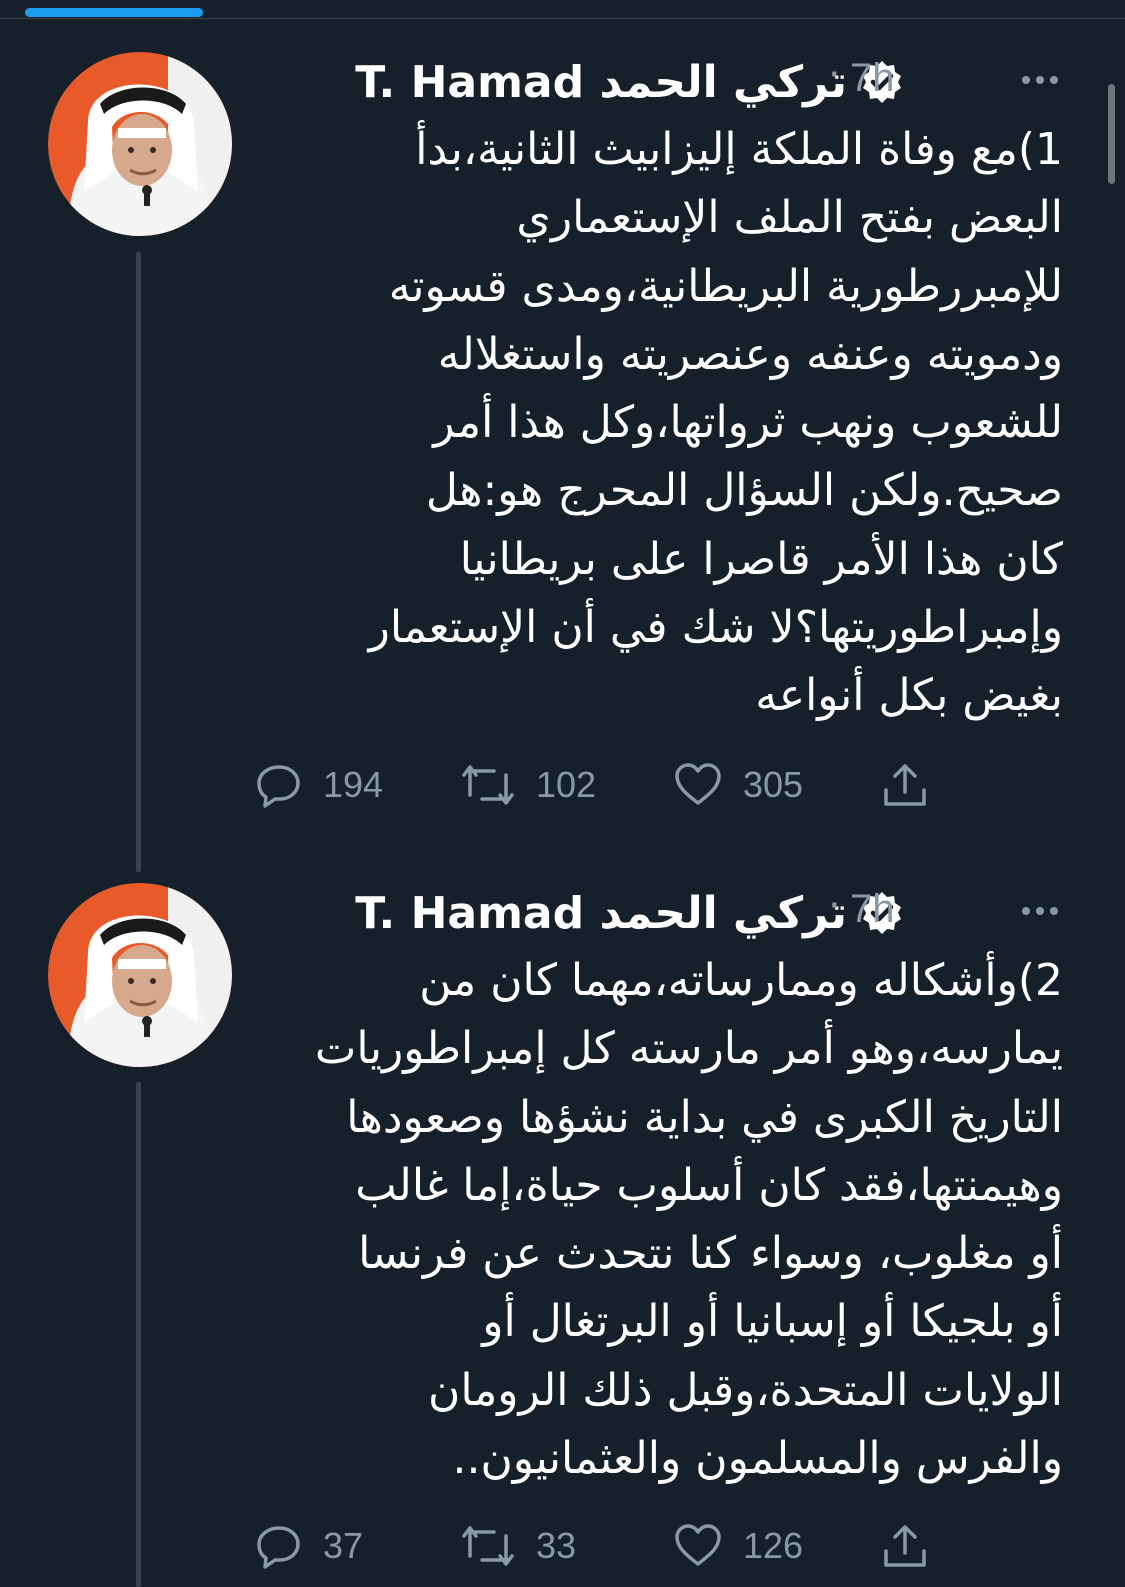 This screenshot has height=1587, width=1125. I want to click on tweet-text-line: وهيمنتها،فقد كان أسلوب حياة،إما غالب, so click(709, 1185).